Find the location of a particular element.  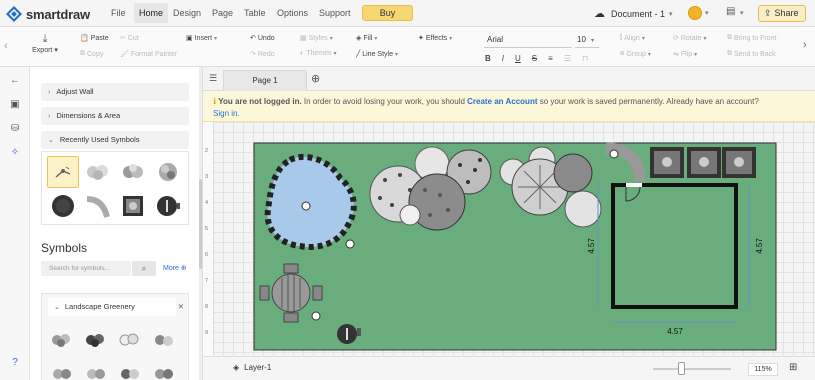

layer-selector: ◈ Layer-1 is located at coordinates (252, 367).